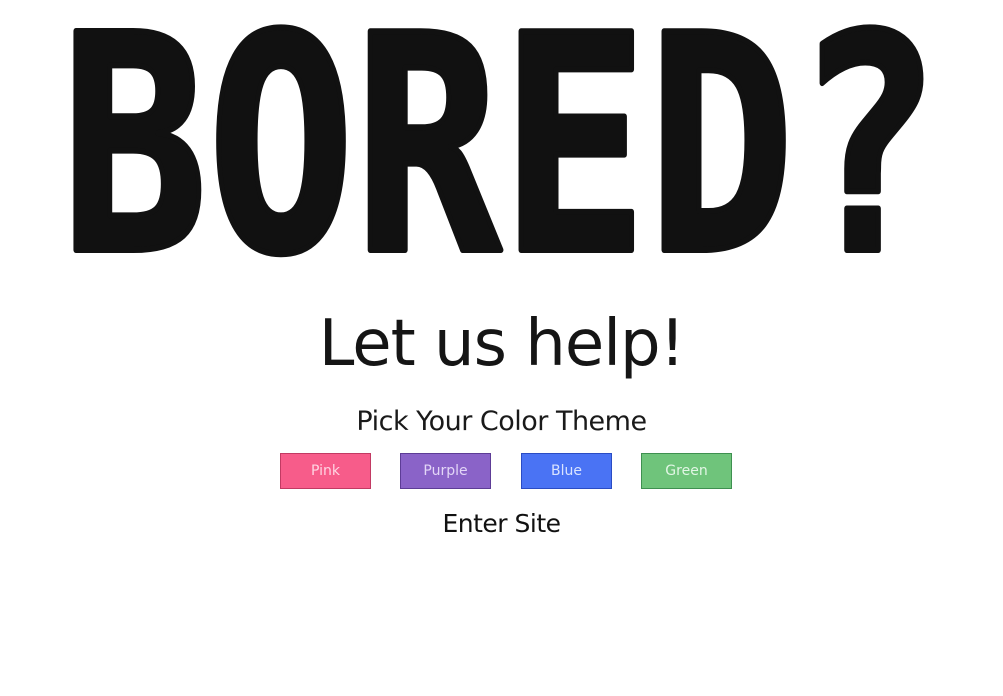 The height and width of the screenshot is (696, 1003). What do you see at coordinates (445, 471) in the screenshot?
I see `theme-purple-button: Purple` at bounding box center [445, 471].